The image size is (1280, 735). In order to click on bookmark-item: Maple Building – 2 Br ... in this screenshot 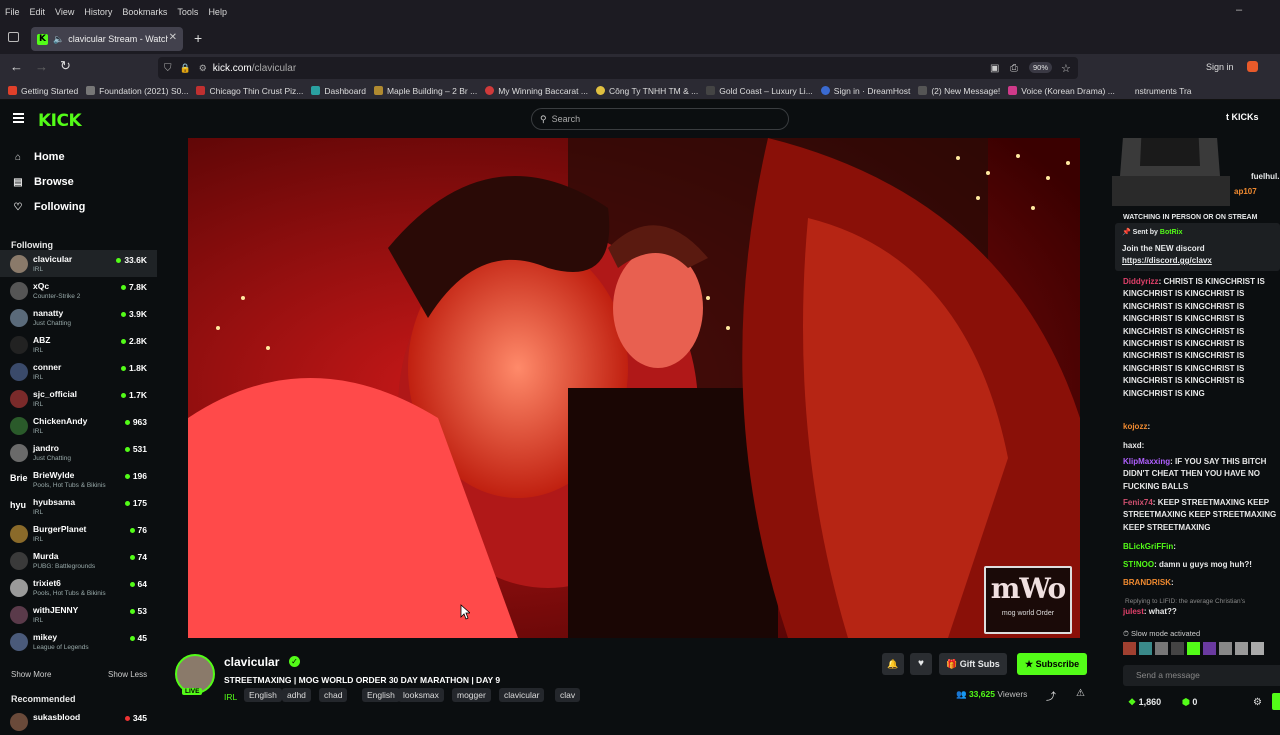, I will do `click(425, 91)`.